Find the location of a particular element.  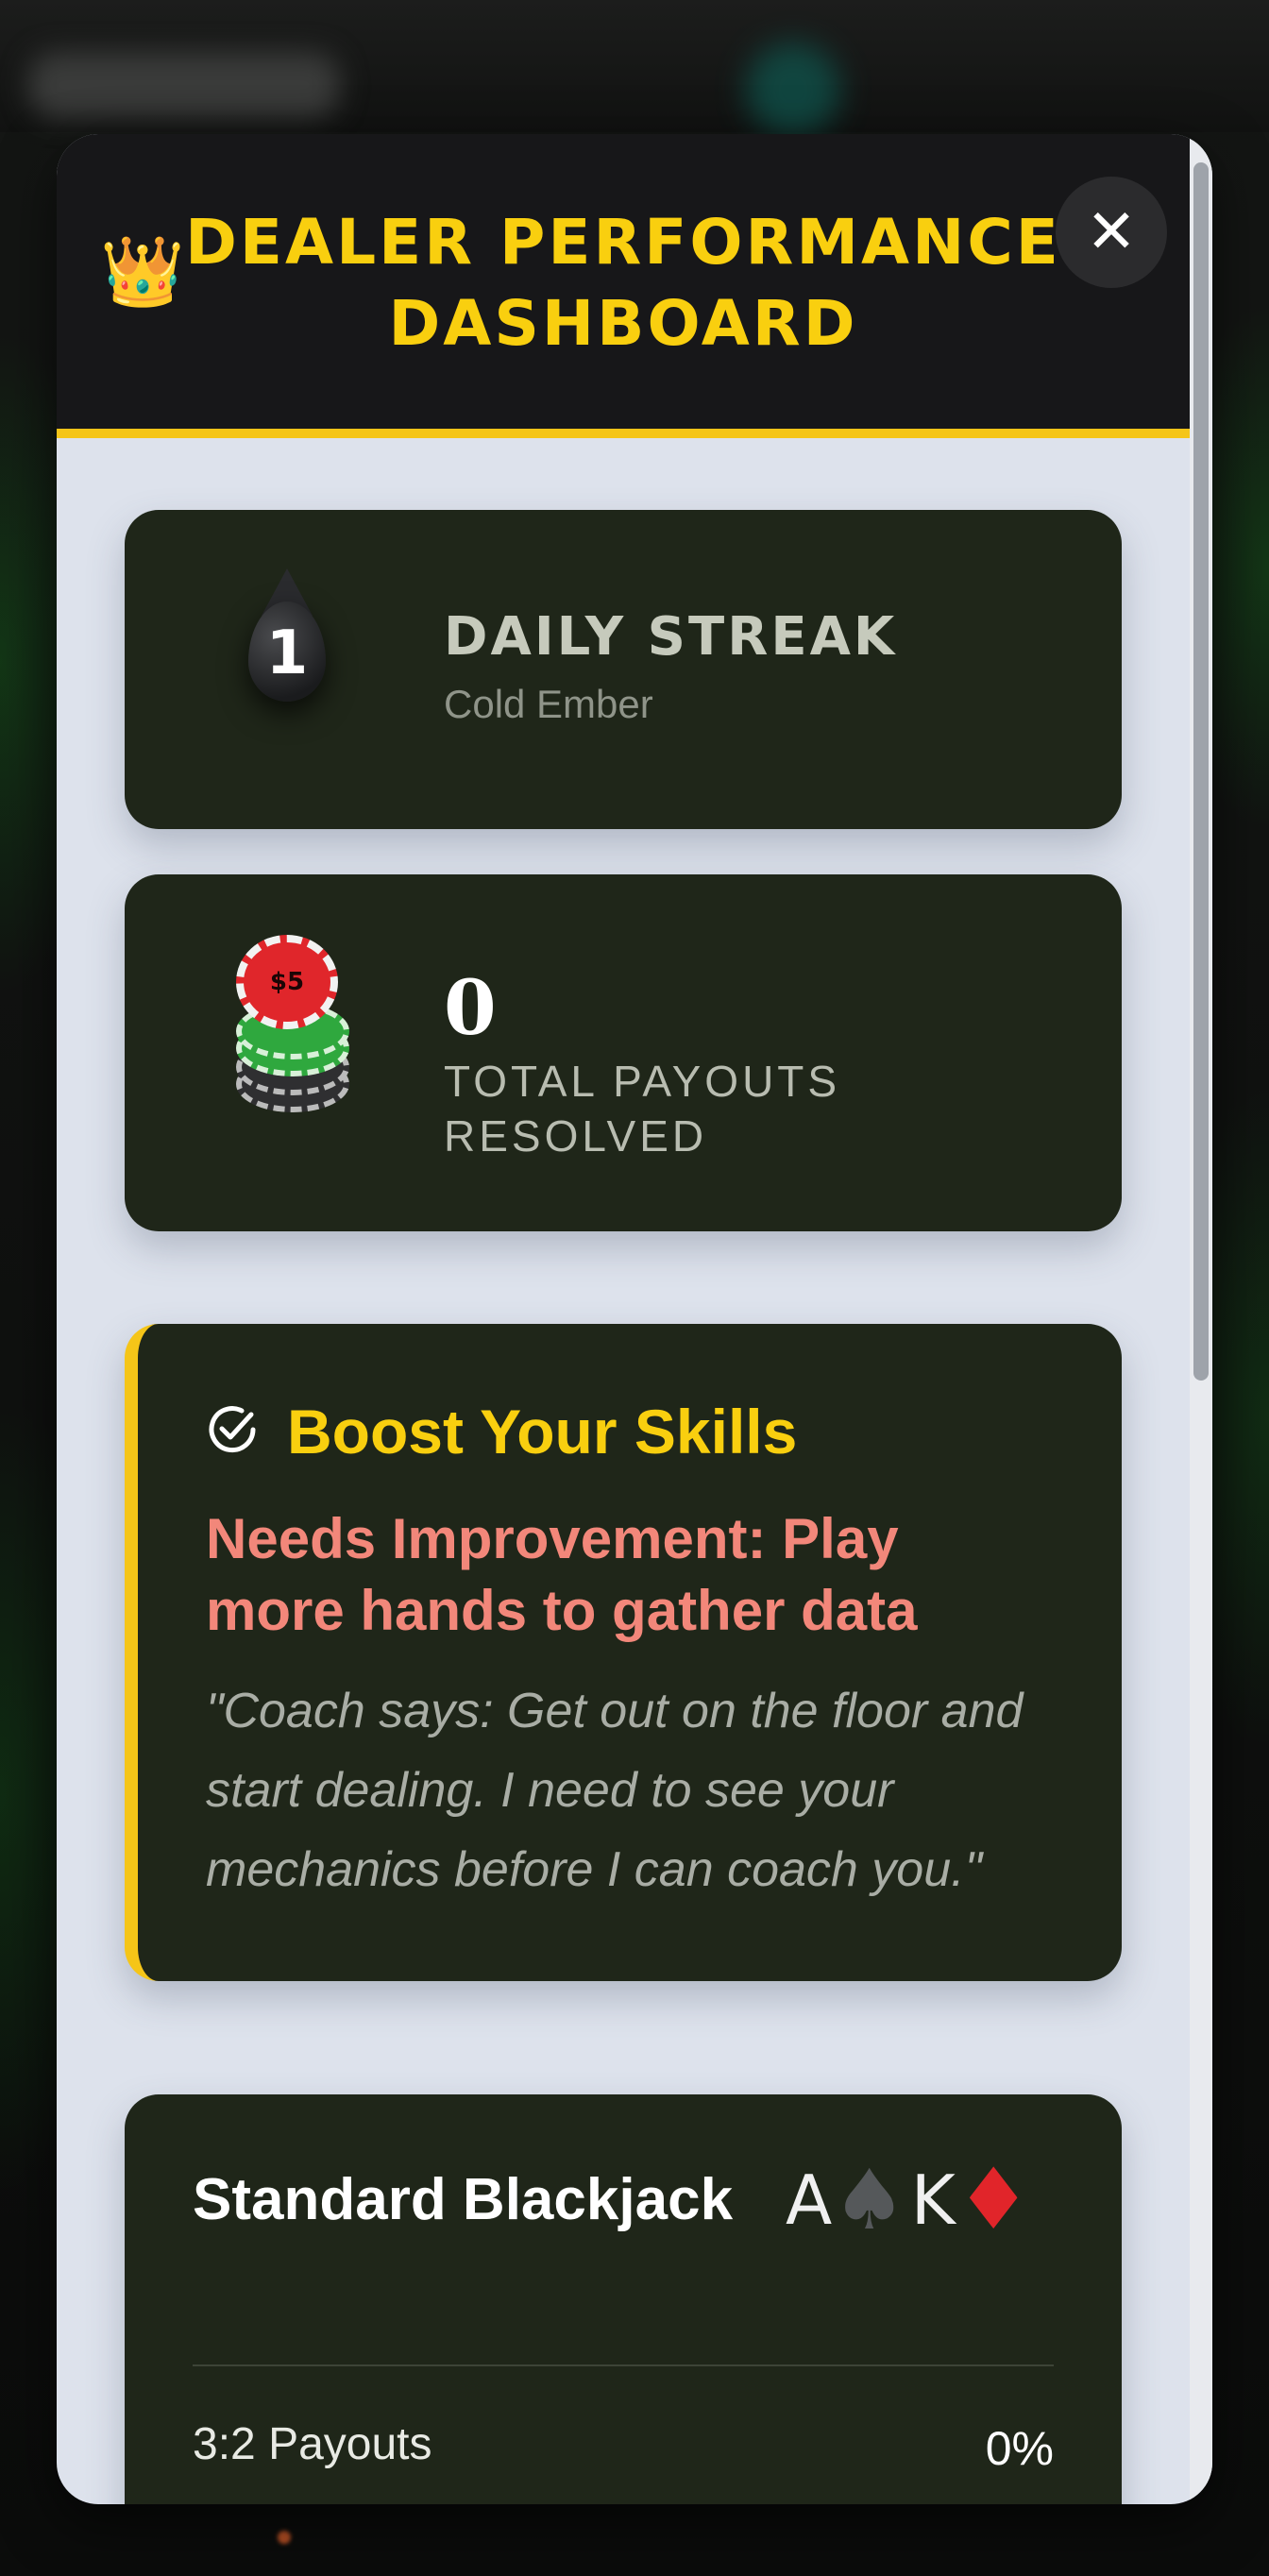

playing-cards-icon: A♠ K♦ is located at coordinates (909, 2202).